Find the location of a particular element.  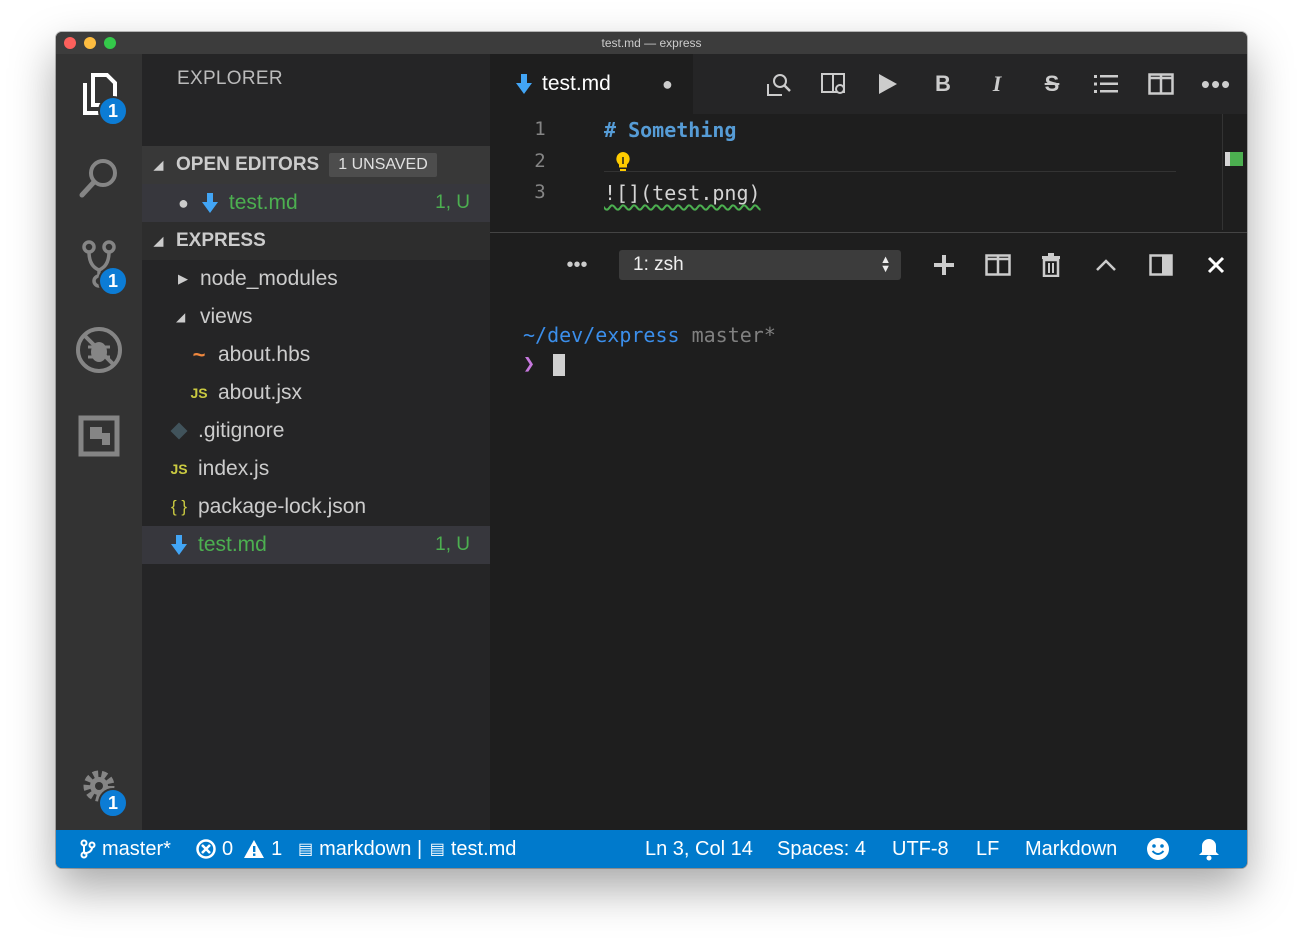

editor-tabs: test.md ● B I S ••• is located at coordinates (868, 84).